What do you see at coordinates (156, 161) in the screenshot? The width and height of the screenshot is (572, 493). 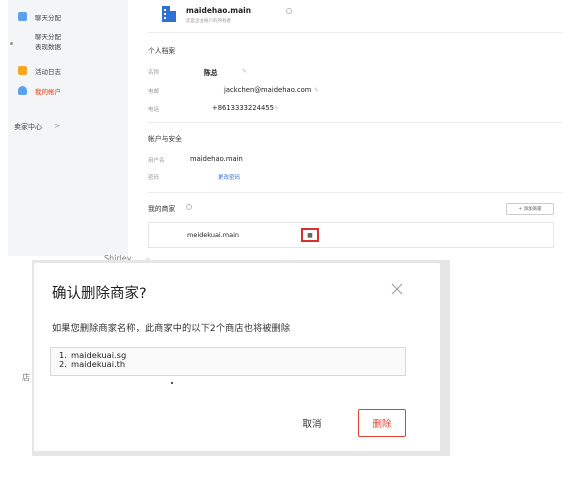 I see `username-label: 用户名` at bounding box center [156, 161].